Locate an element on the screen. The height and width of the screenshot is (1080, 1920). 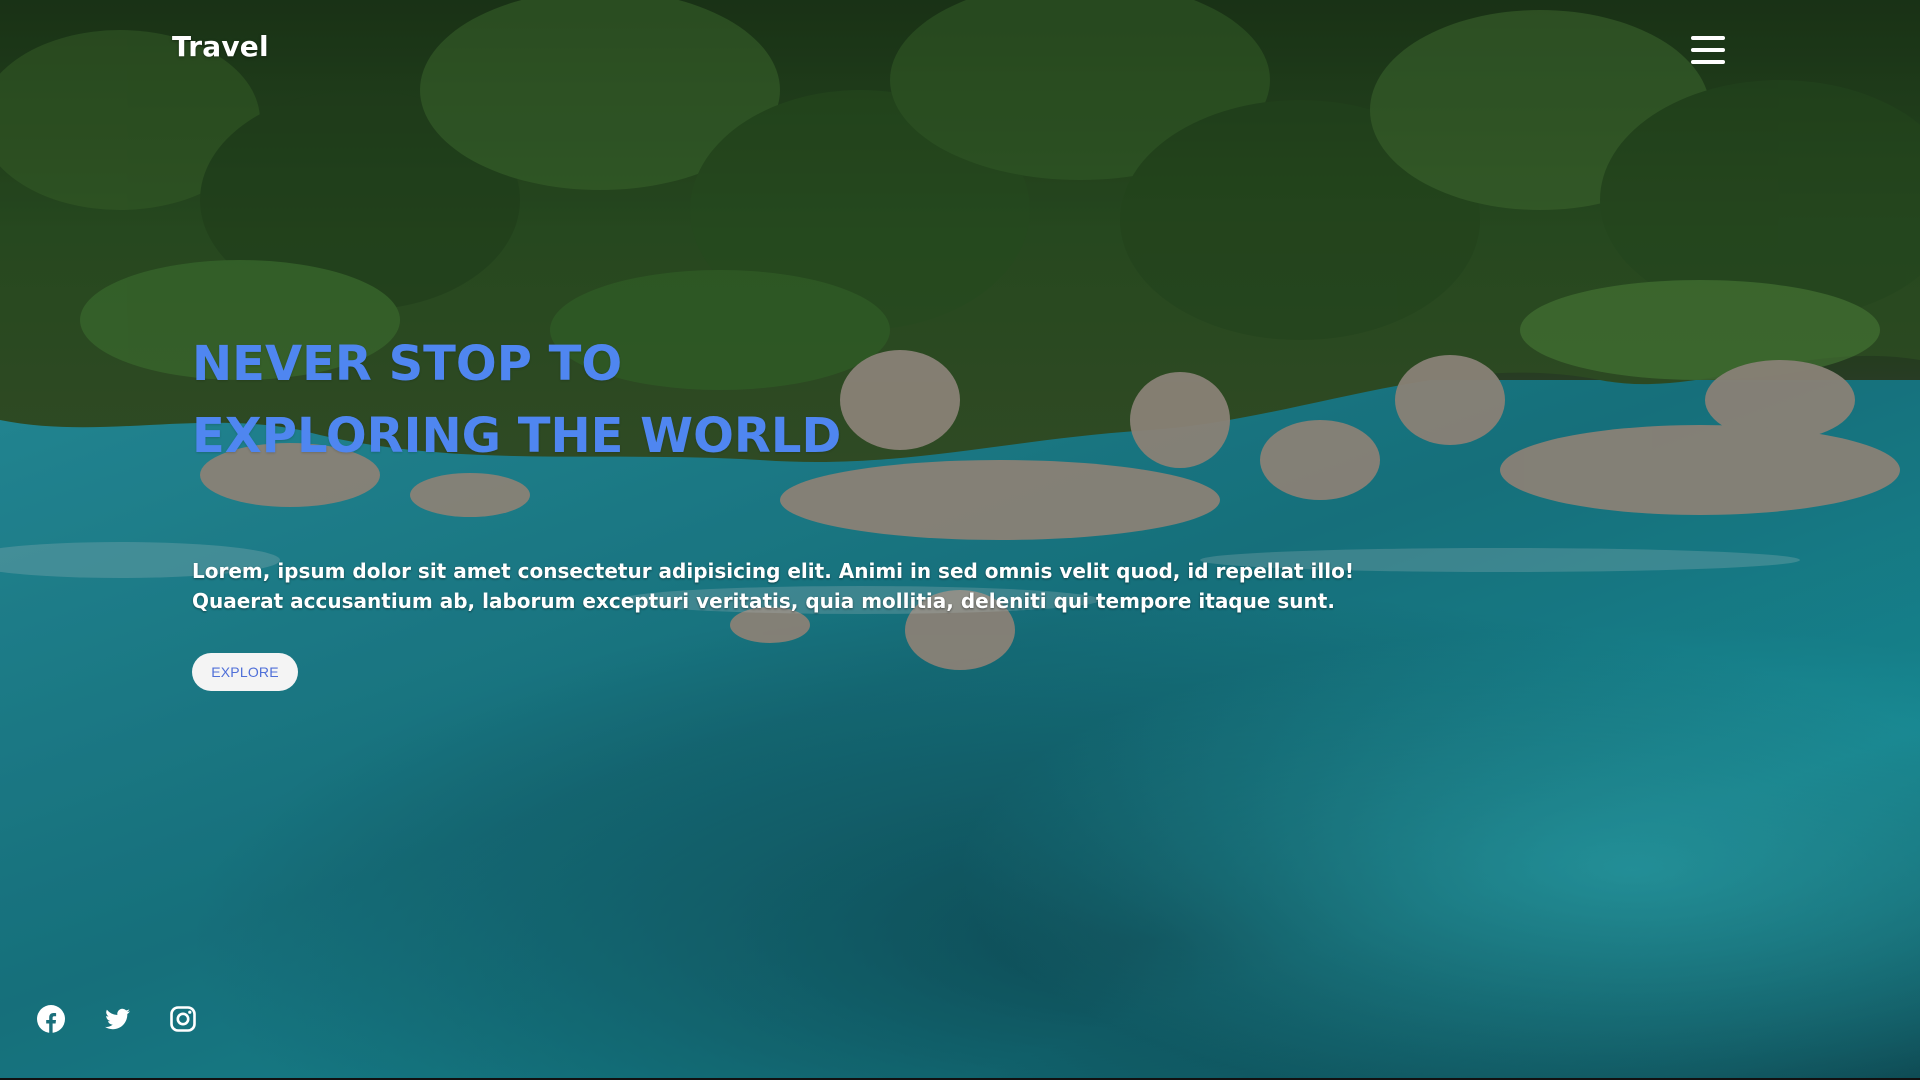
instagram-icon is located at coordinates (183, 1019).